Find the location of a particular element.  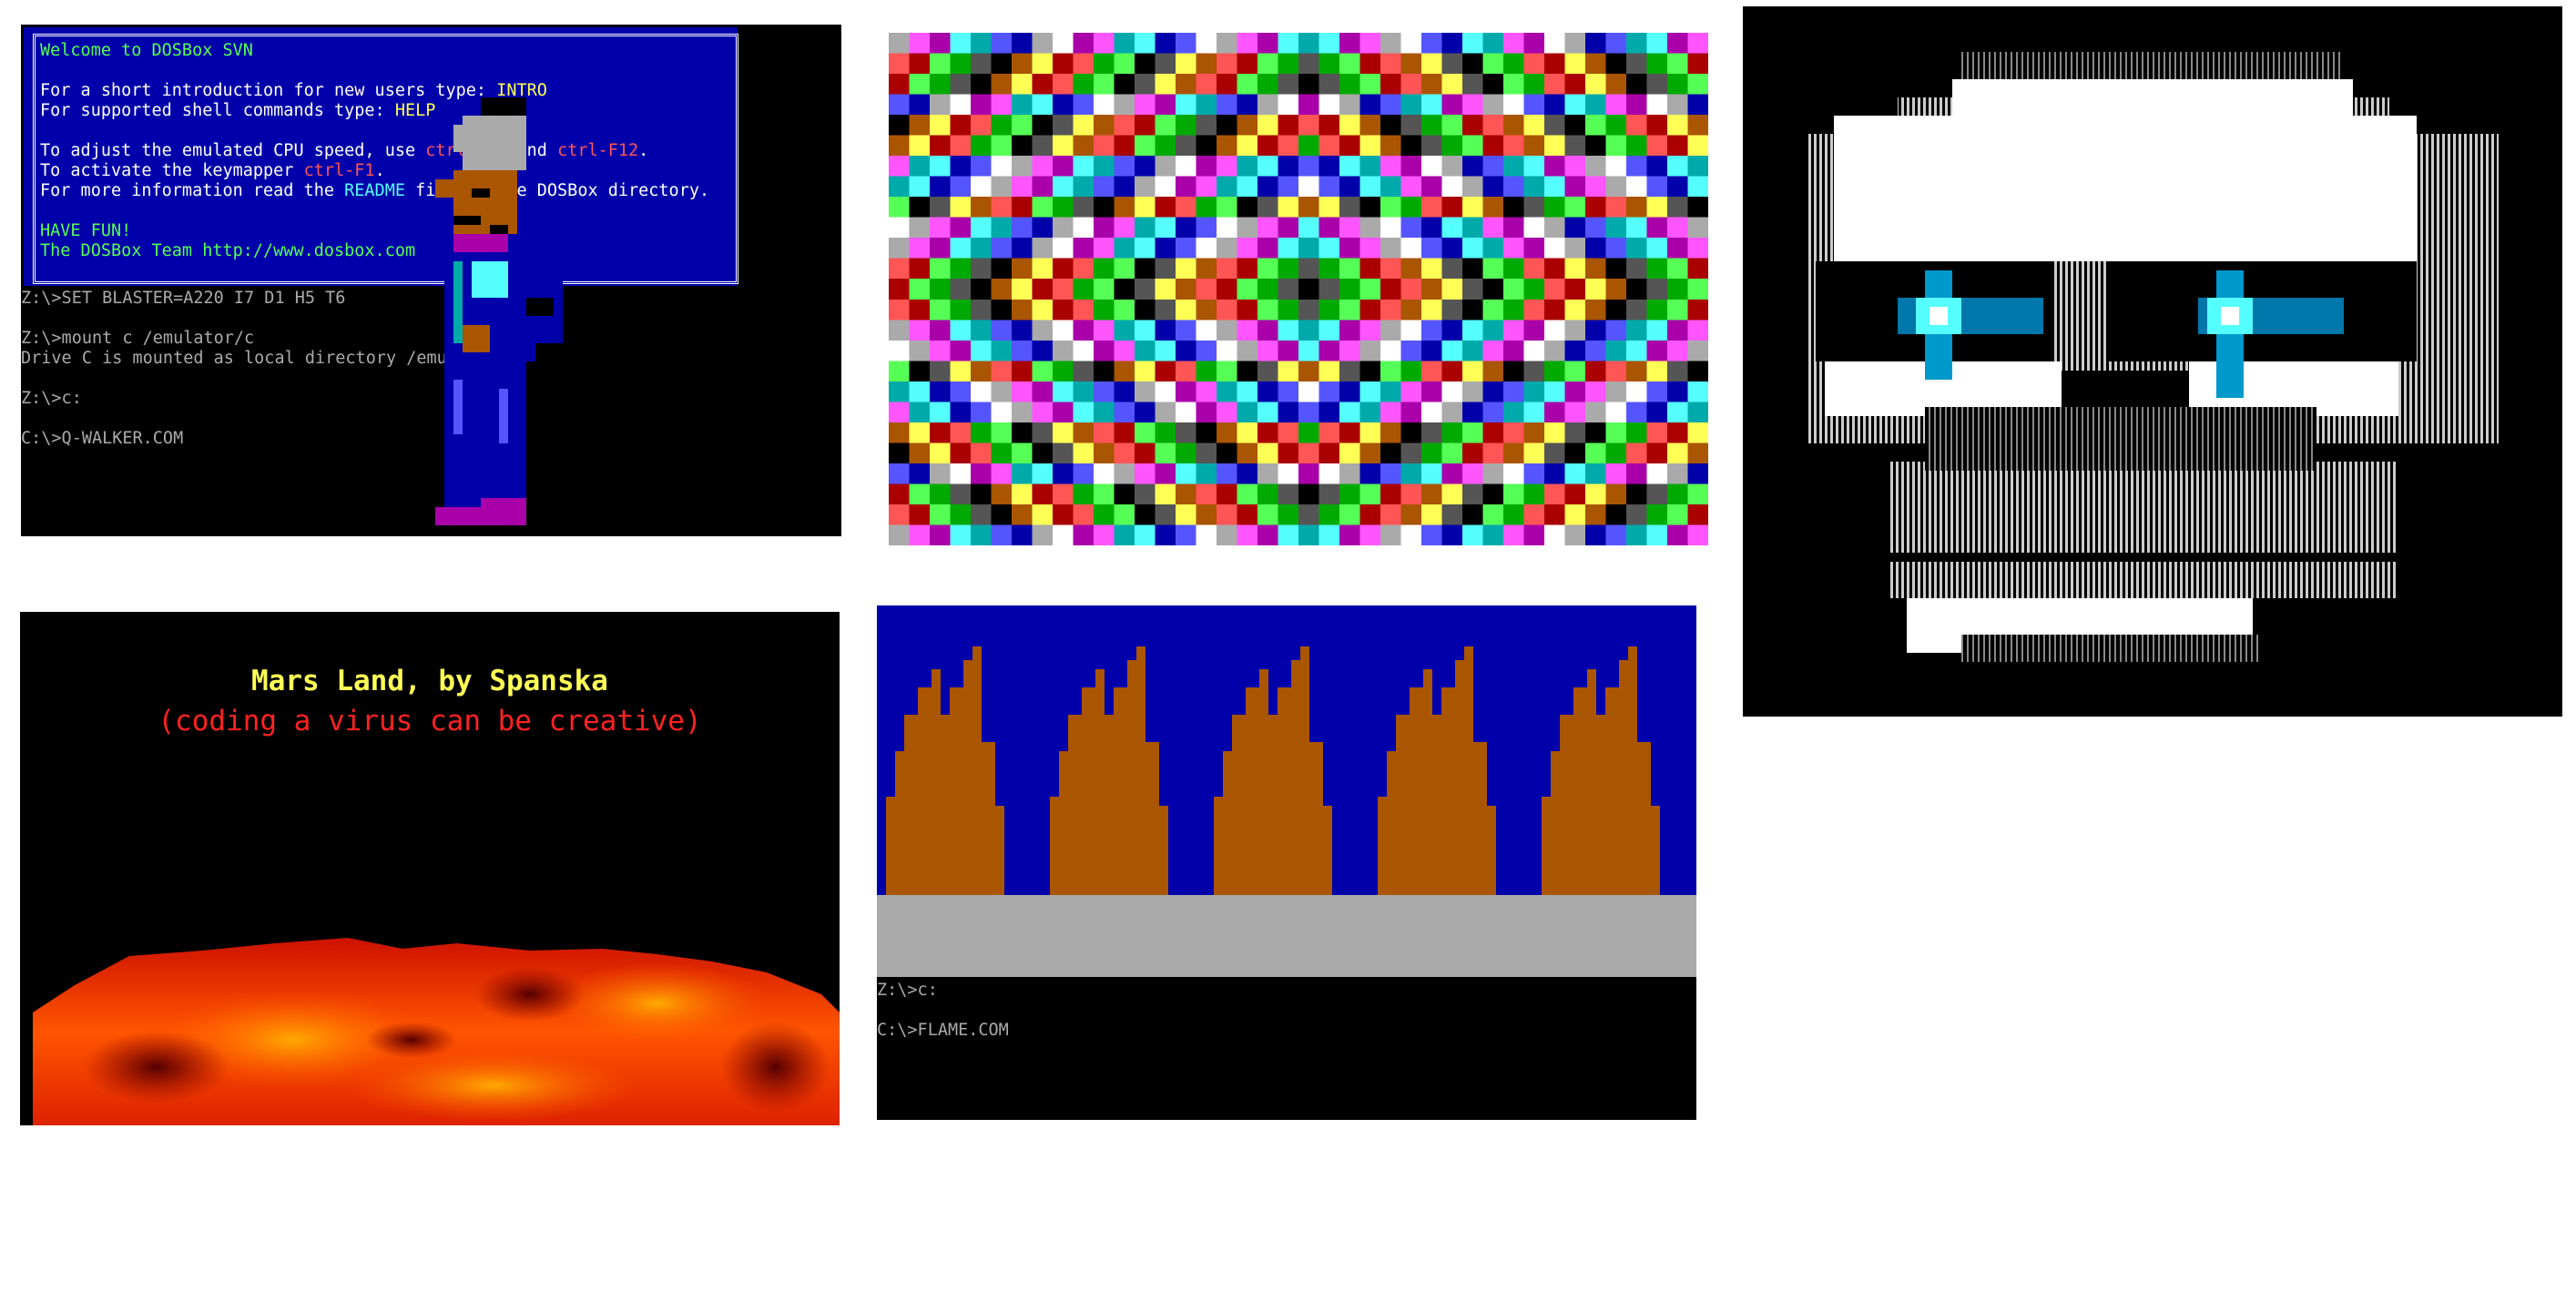

flame-row is located at coordinates (1273, 770).